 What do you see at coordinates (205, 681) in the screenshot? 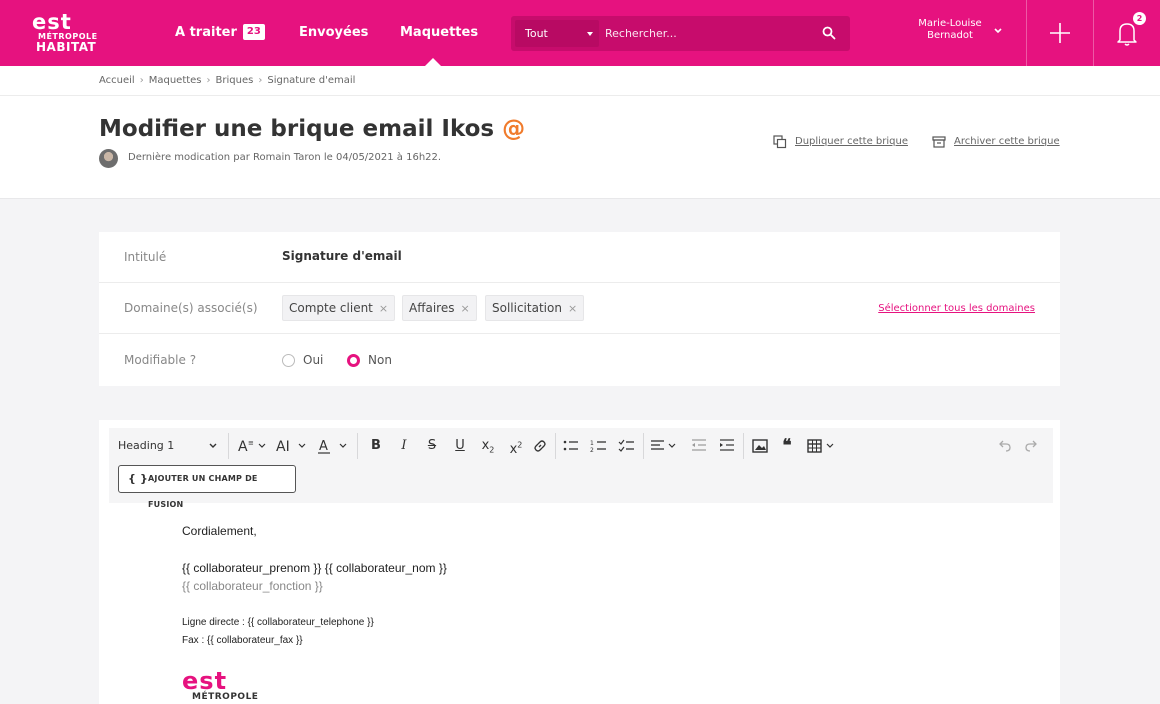
I see `signature-logo-text-est: est` at bounding box center [205, 681].